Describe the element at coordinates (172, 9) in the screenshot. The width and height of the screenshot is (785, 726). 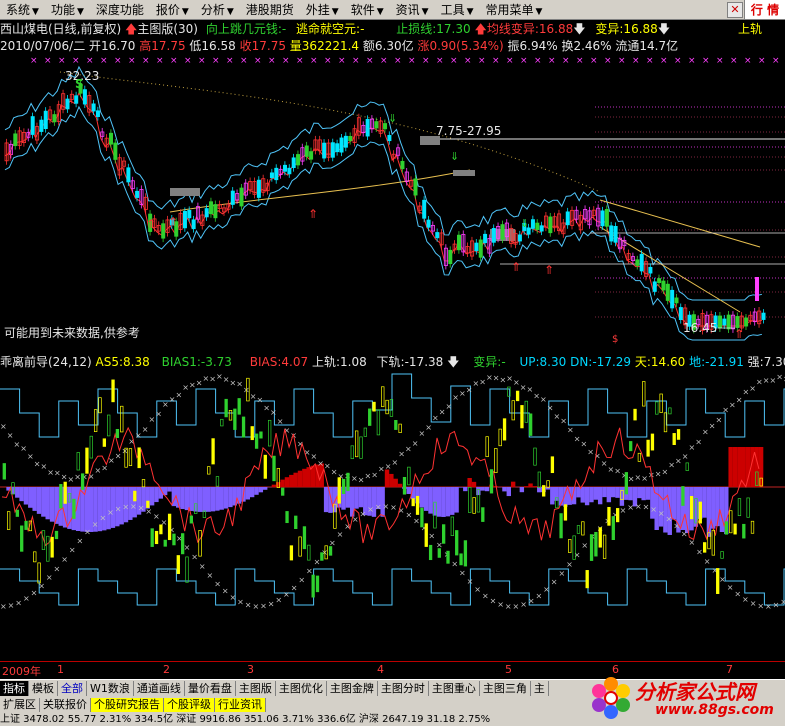
I see `menu-quote: 报价 ▼` at that location.